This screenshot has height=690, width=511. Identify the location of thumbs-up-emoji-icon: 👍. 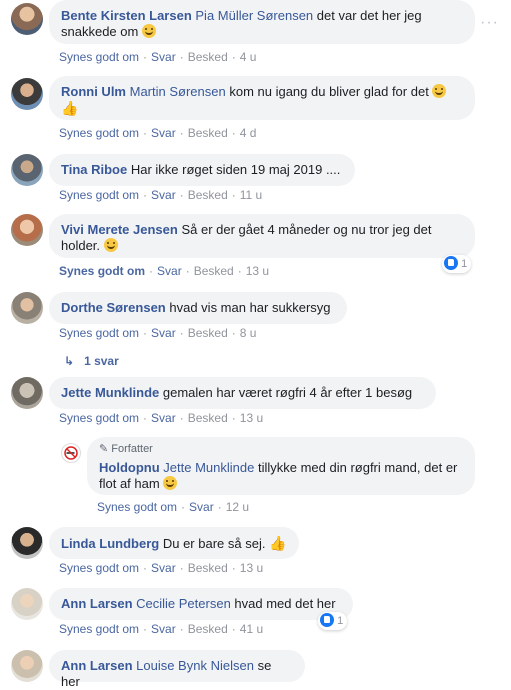
(278, 543).